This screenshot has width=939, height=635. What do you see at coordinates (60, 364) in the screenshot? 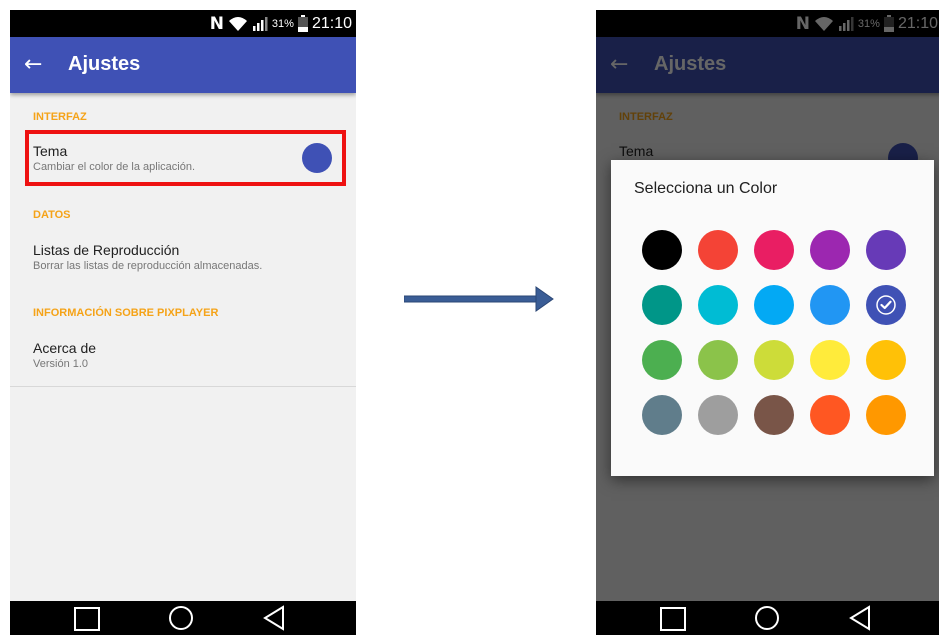
I see `pref-about-summary: Versión 1.0` at bounding box center [60, 364].